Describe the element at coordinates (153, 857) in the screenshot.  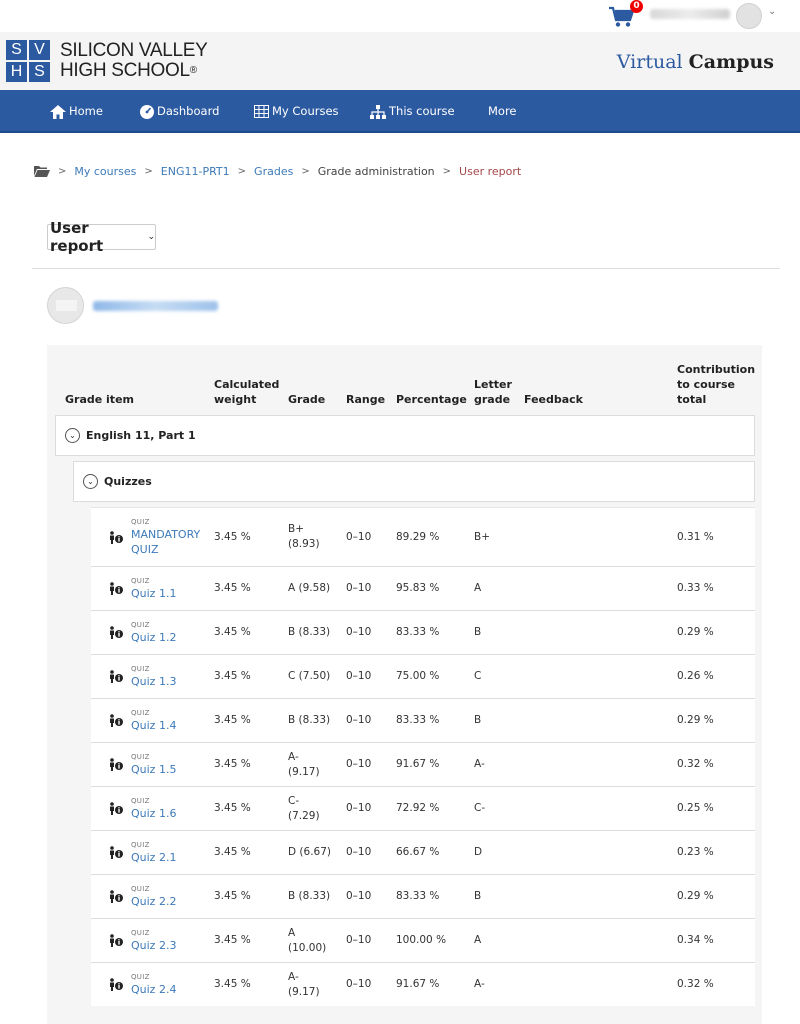
I see `quiz-link: Quiz 2.1` at that location.